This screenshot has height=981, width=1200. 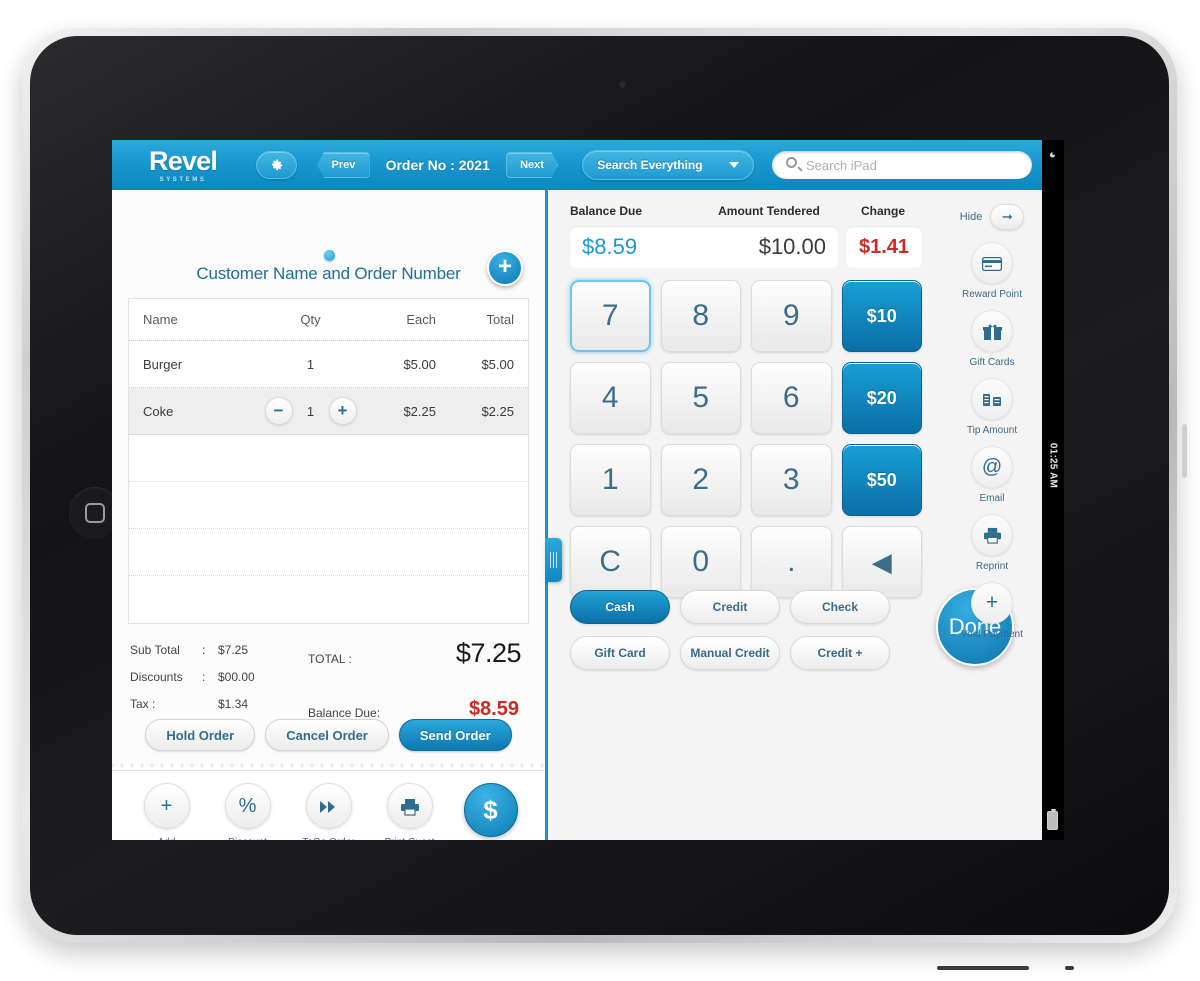 What do you see at coordinates (730, 607) in the screenshot?
I see `paytype-credit: Credit` at bounding box center [730, 607].